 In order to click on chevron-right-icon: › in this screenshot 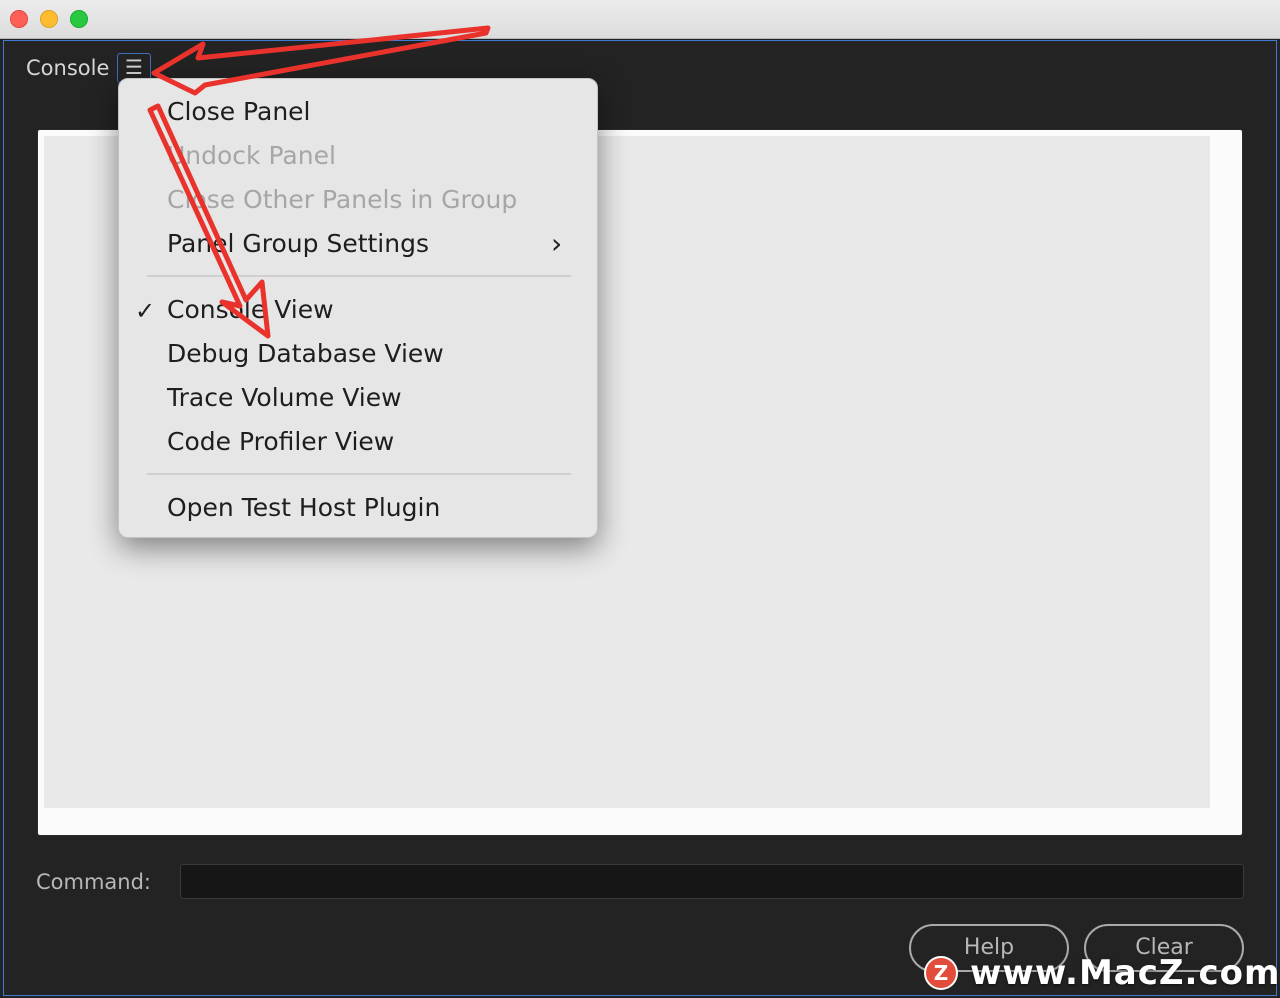, I will do `click(557, 243)`.